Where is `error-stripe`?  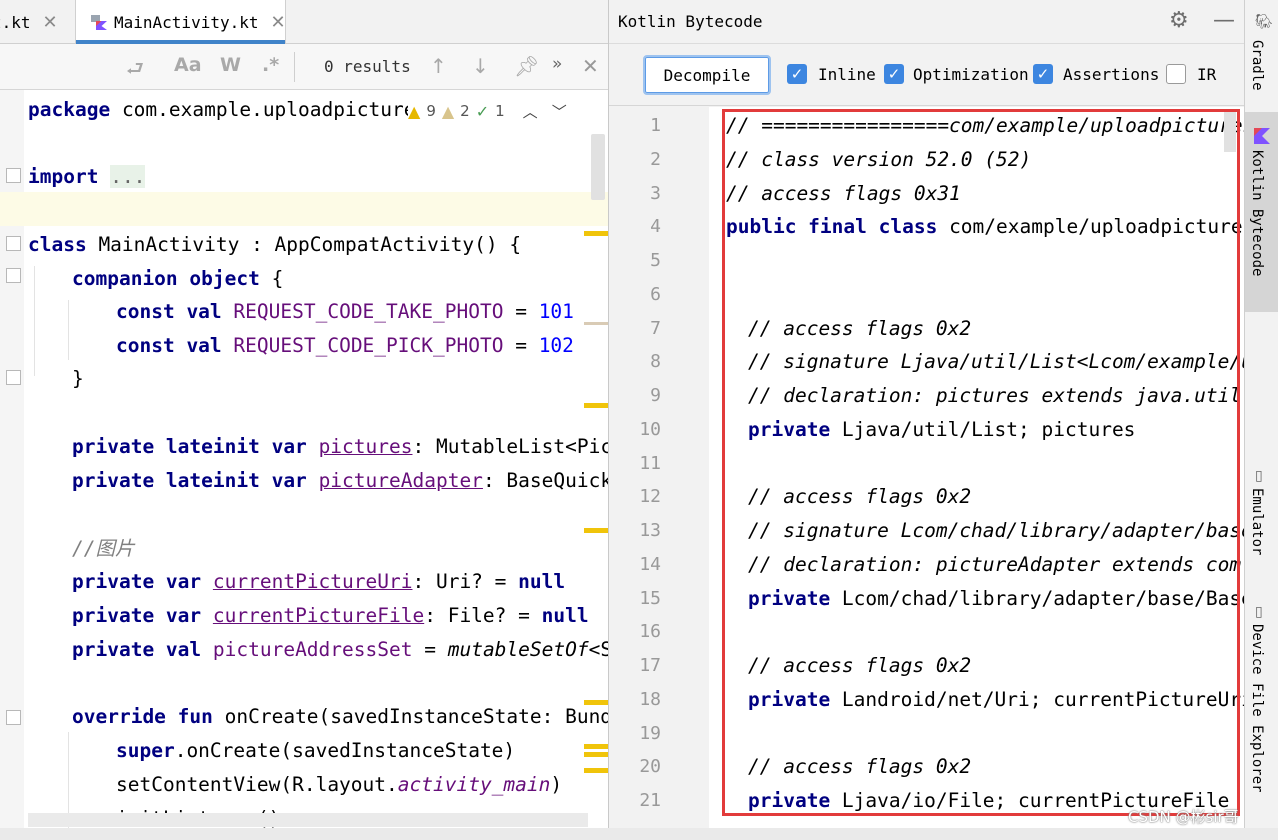
error-stripe is located at coordinates (596, 465).